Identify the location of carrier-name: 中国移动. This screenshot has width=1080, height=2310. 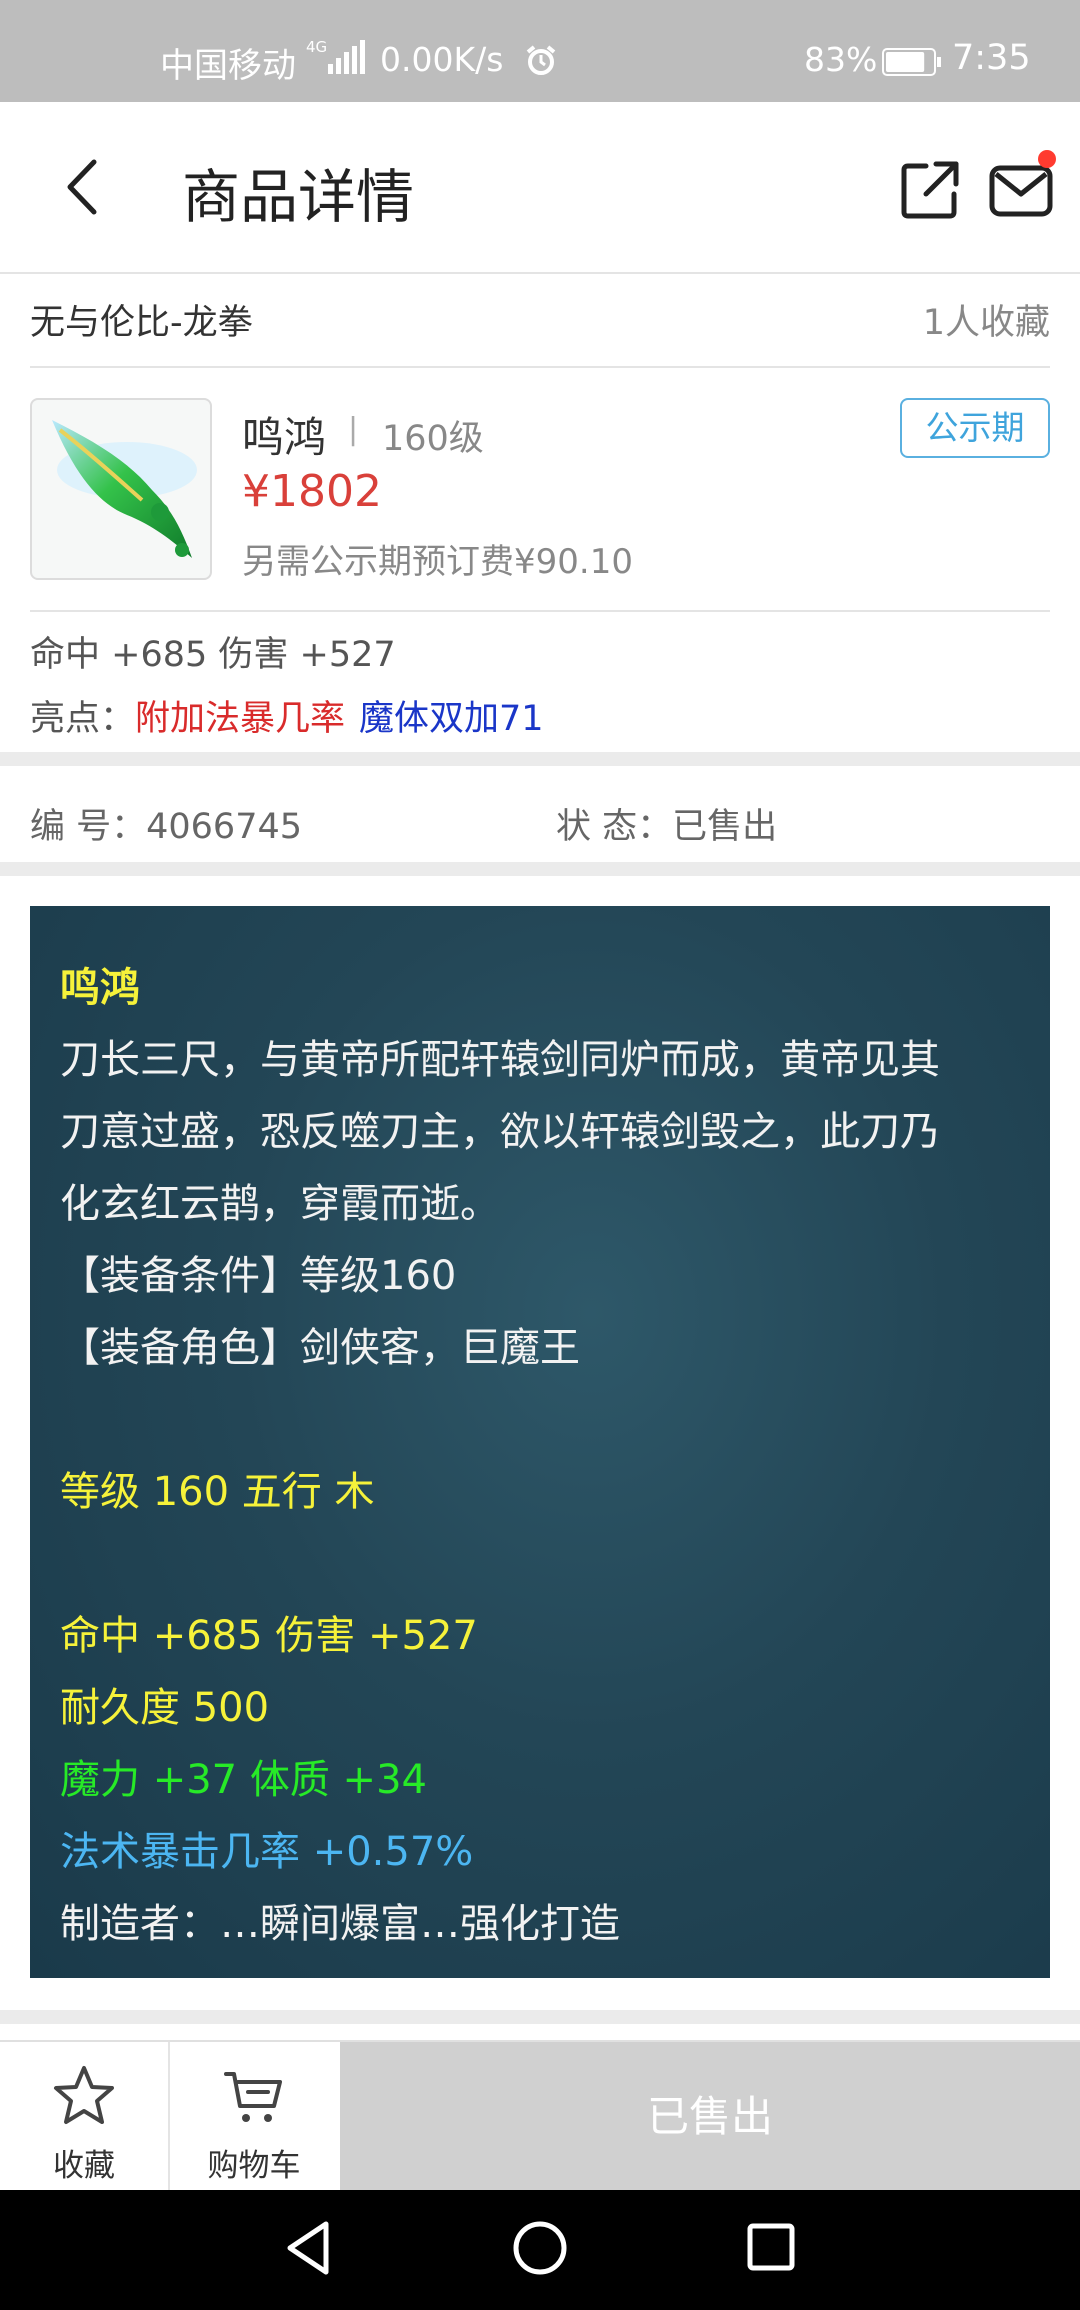
(228, 66).